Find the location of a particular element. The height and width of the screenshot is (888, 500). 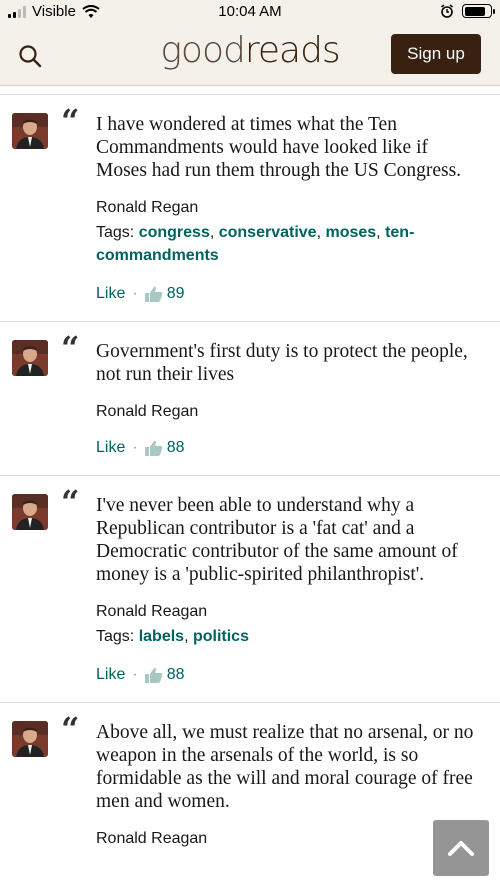

like-row: Like · 89 is located at coordinates (288, 294).